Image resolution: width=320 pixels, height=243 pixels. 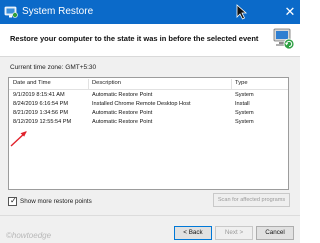 What do you see at coordinates (150, 215) in the screenshot?
I see `footer-divider` at bounding box center [150, 215].